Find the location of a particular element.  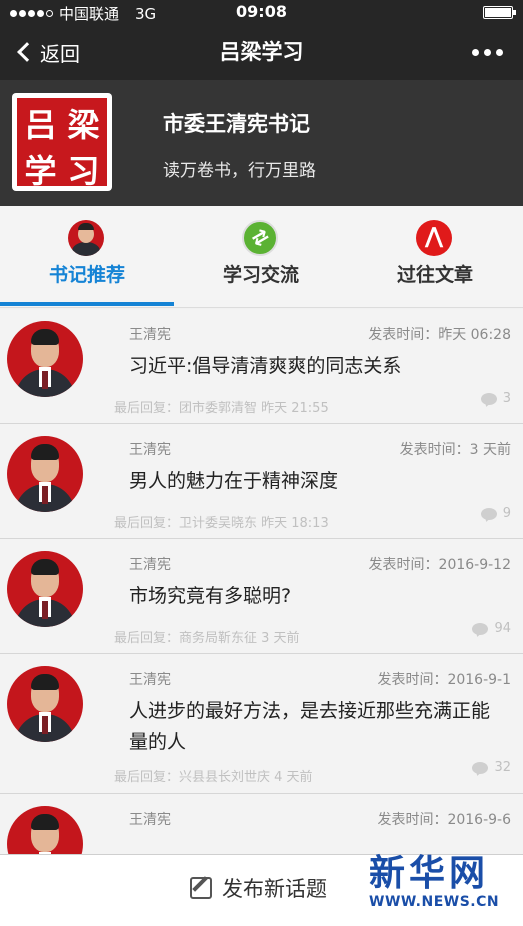

post-last-reply: 最后回复：兴县县长刘世庆 4 天前 is located at coordinates (213, 777).